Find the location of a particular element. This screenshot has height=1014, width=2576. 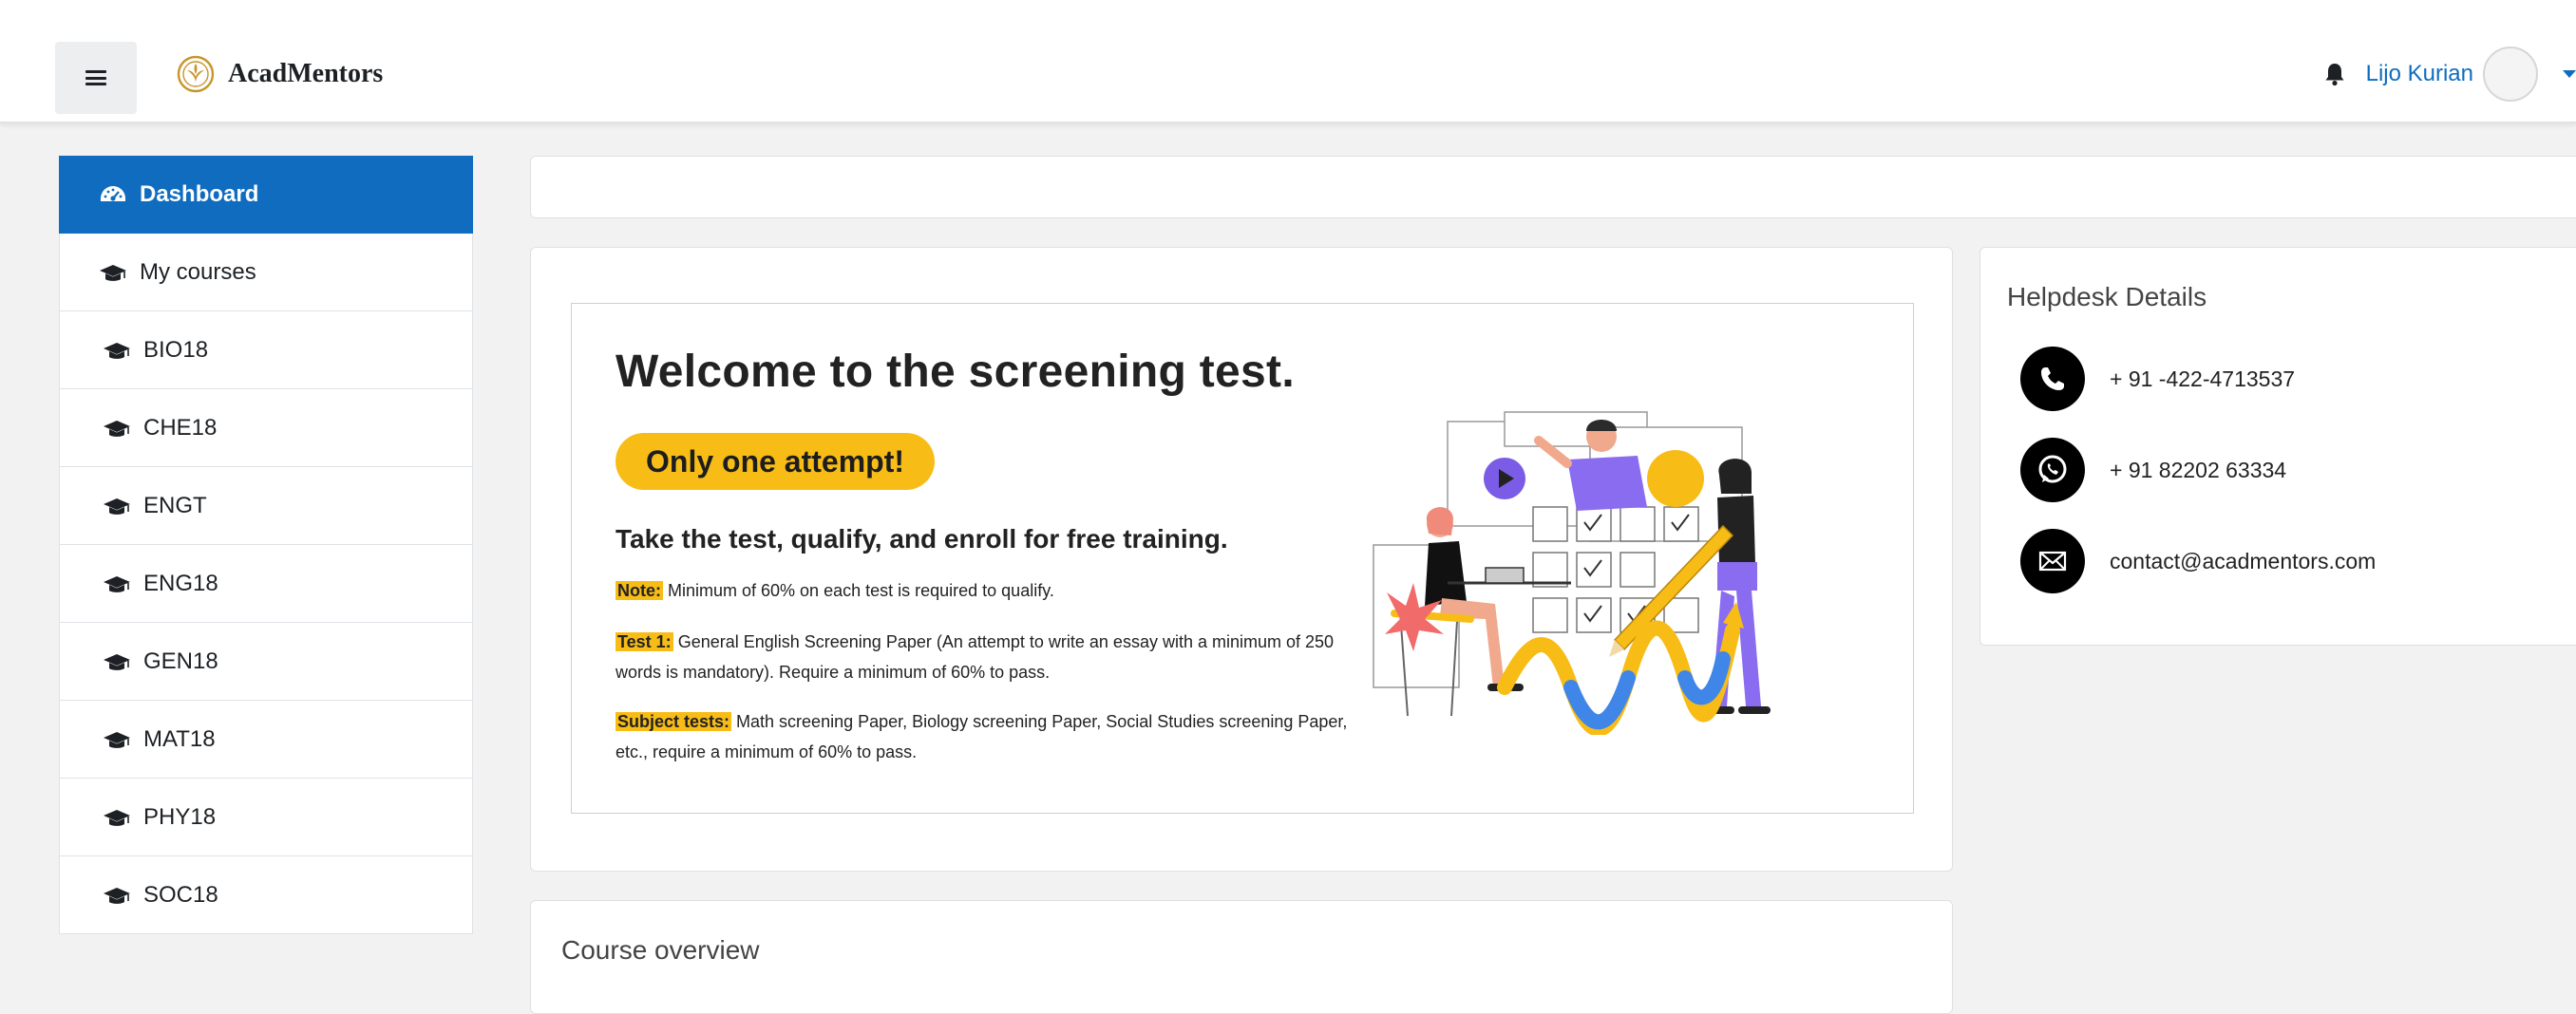

sidebar-item-label: MAT18 is located at coordinates (179, 739).